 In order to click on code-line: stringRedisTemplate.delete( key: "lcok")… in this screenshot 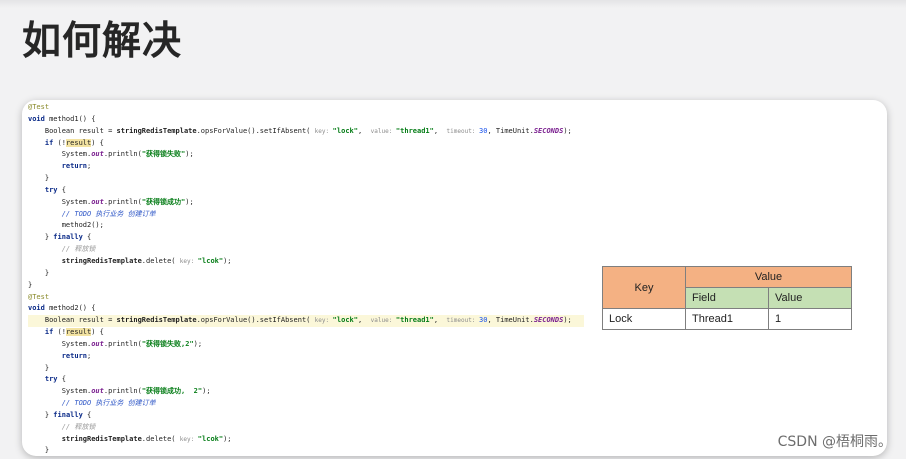, I will do `click(308, 262)`.